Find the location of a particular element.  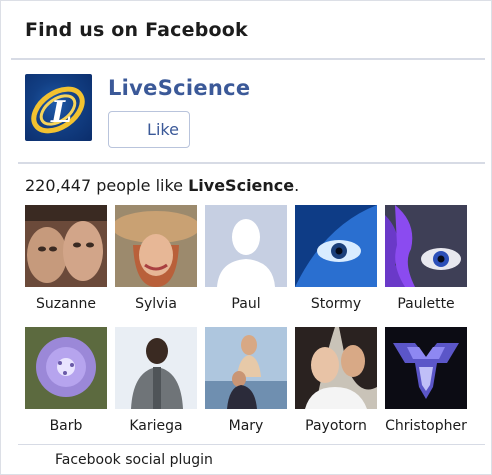

page-info: L LiveScience Like is located at coordinates (255, 111).